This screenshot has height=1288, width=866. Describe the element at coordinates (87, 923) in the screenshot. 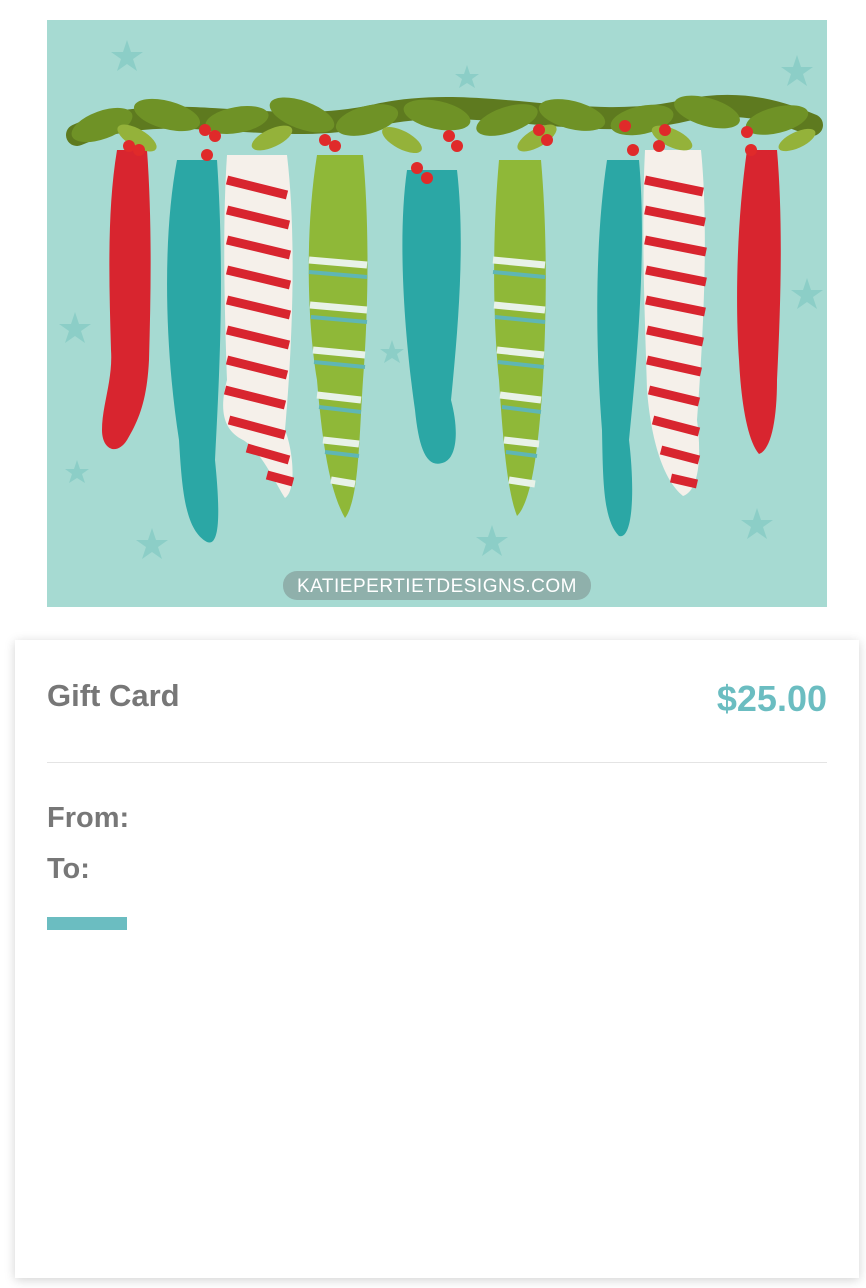

I see `accent-bar` at that location.